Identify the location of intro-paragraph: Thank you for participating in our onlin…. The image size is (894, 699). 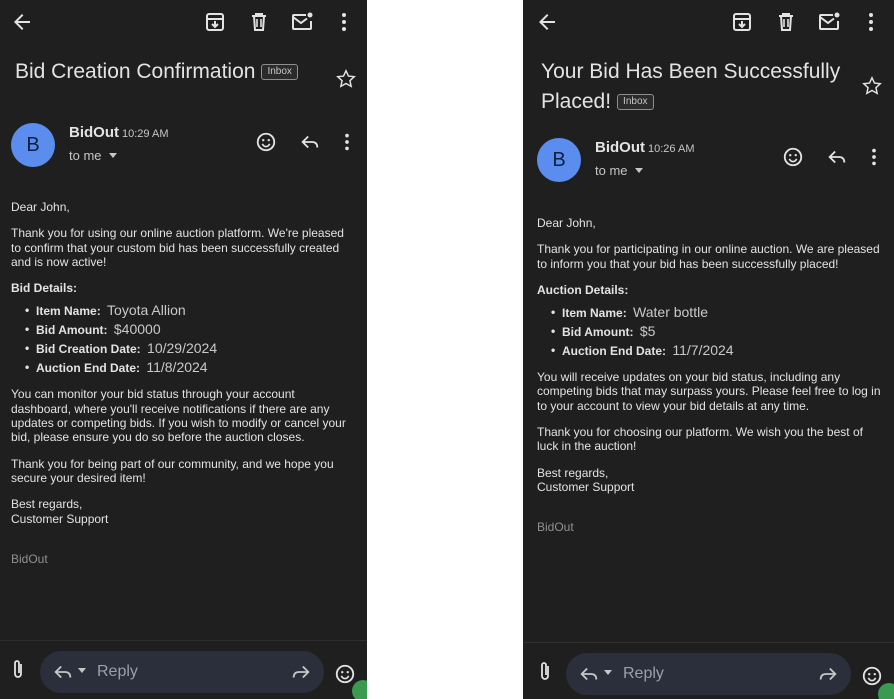
(708, 256).